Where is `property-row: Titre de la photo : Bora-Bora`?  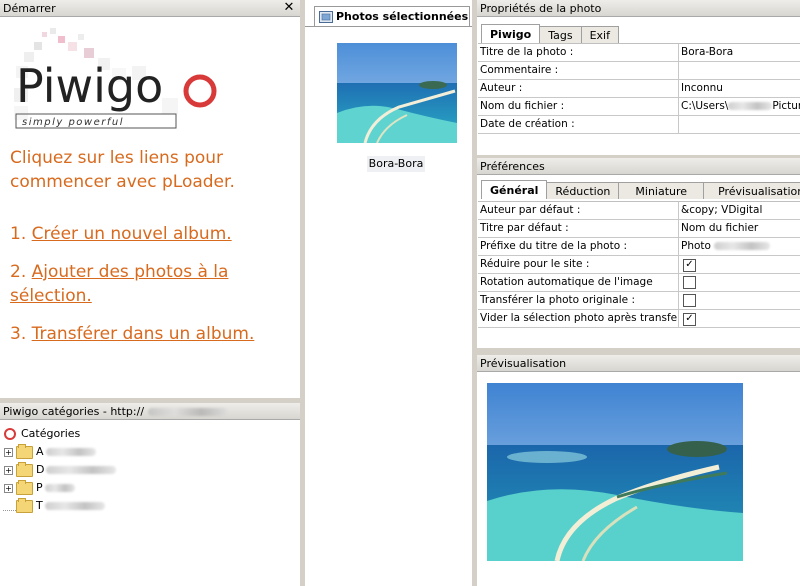 property-row: Titre de la photo : Bora-Bora is located at coordinates (639, 53).